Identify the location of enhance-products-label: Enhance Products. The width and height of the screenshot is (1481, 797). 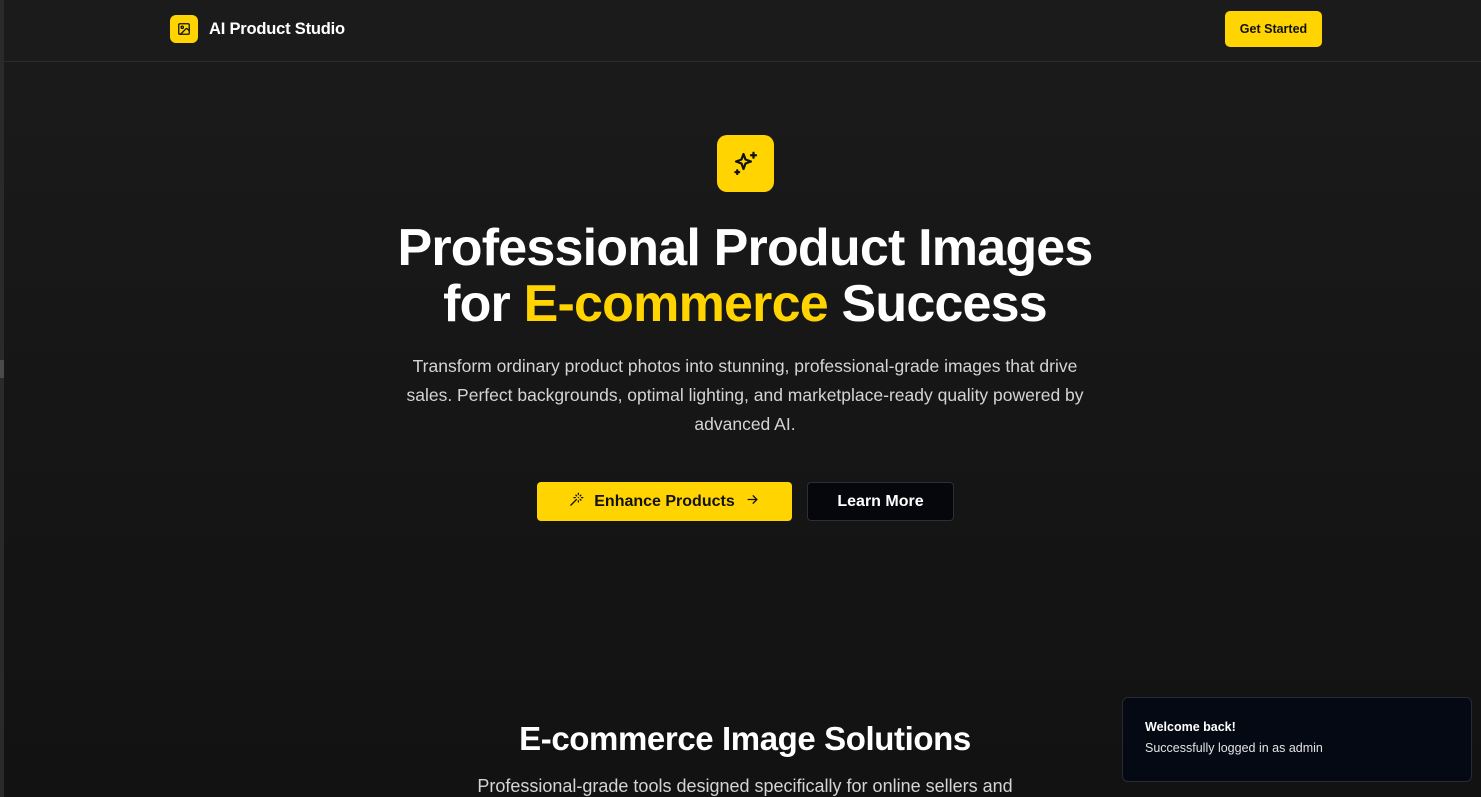
(664, 501).